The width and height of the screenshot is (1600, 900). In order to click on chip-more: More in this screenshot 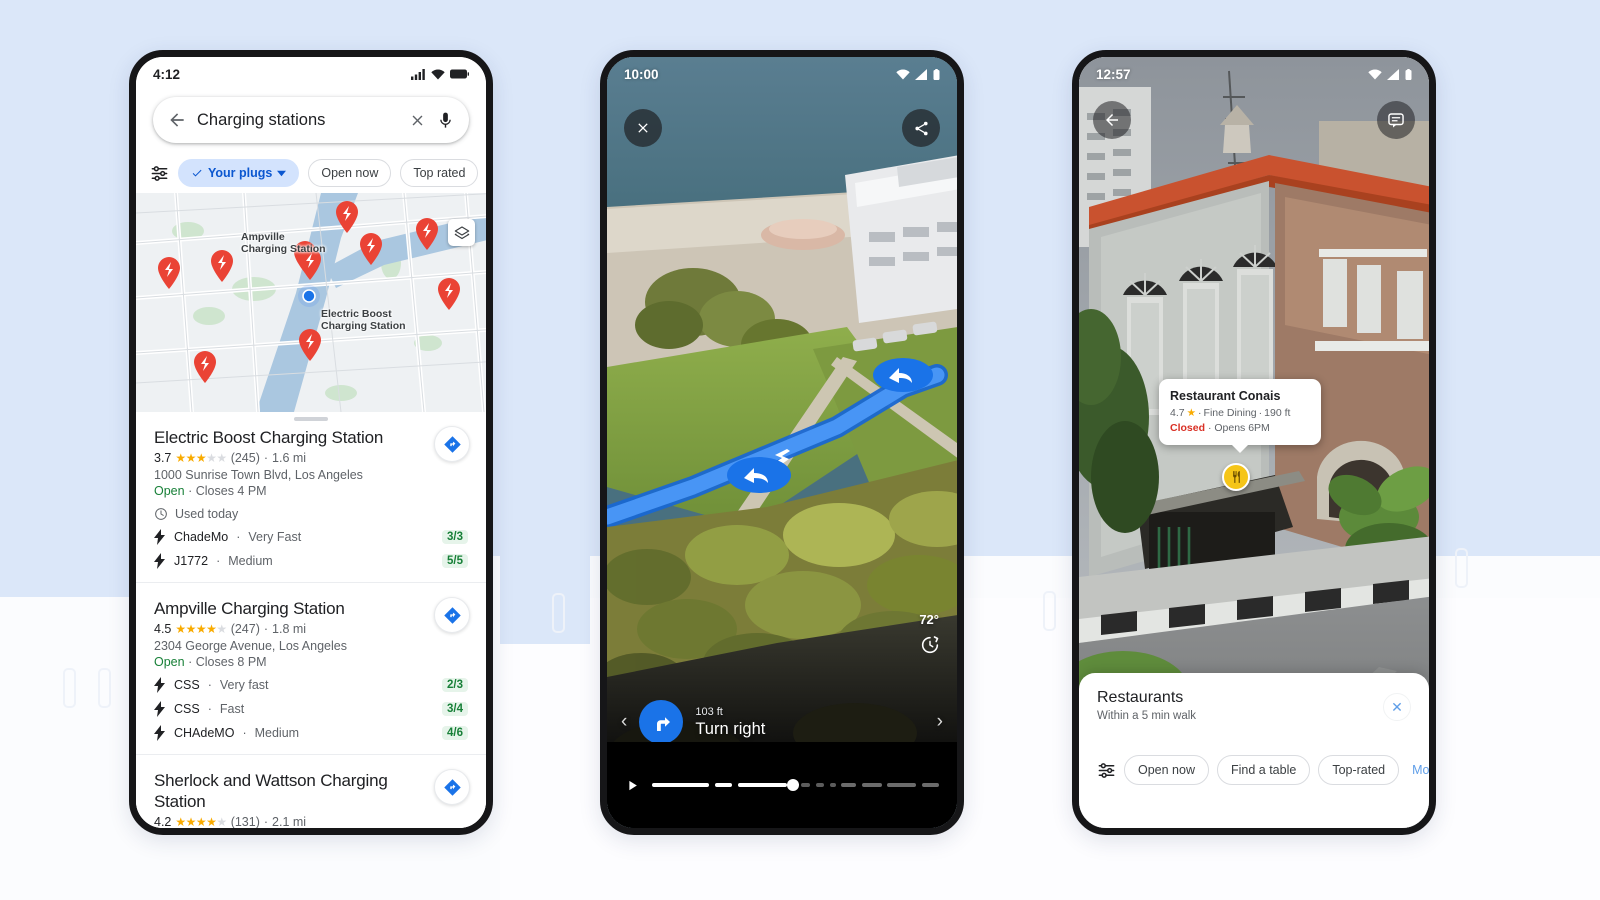, I will do `click(1418, 770)`.